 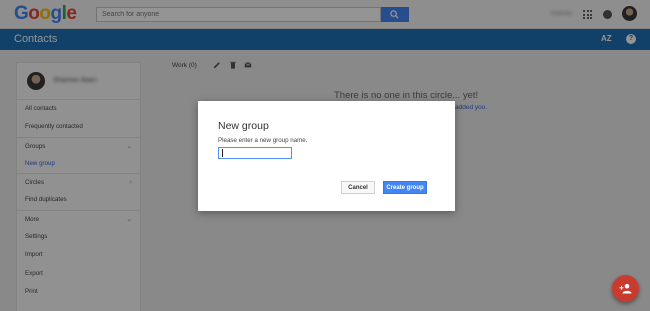 I want to click on cancel-button: Cancel, so click(x=358, y=187).